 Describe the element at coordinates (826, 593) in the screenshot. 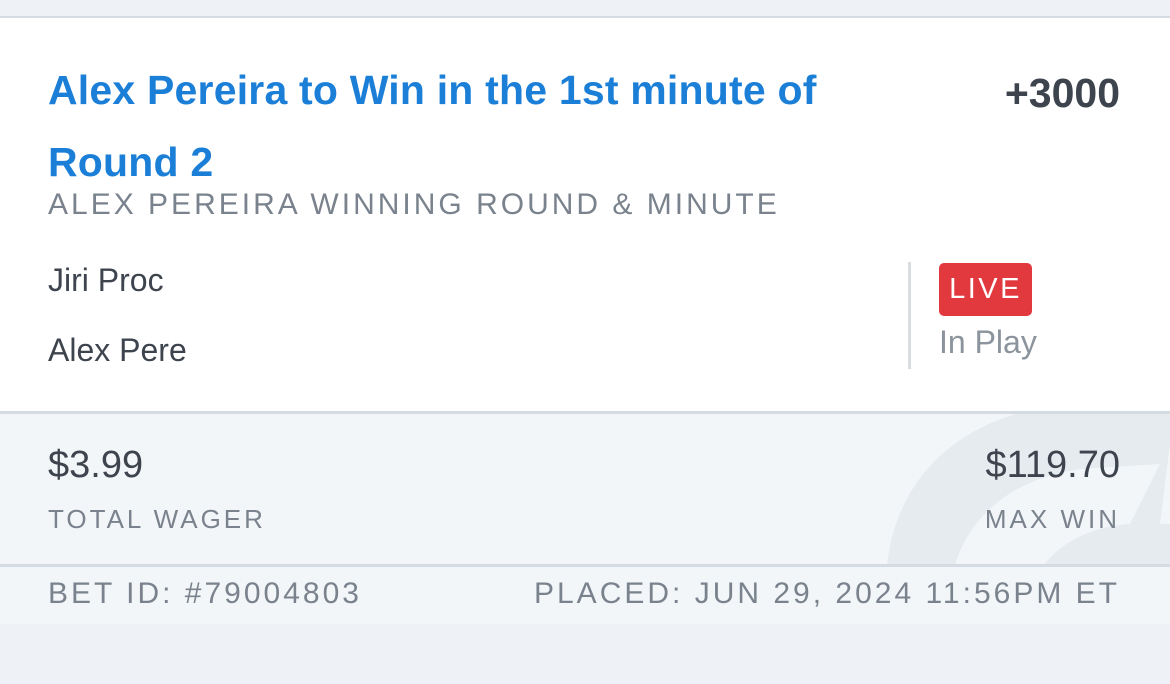

I see `placed-timestamp: PLACED: JUN 29, 2024 11:56PM ET` at that location.